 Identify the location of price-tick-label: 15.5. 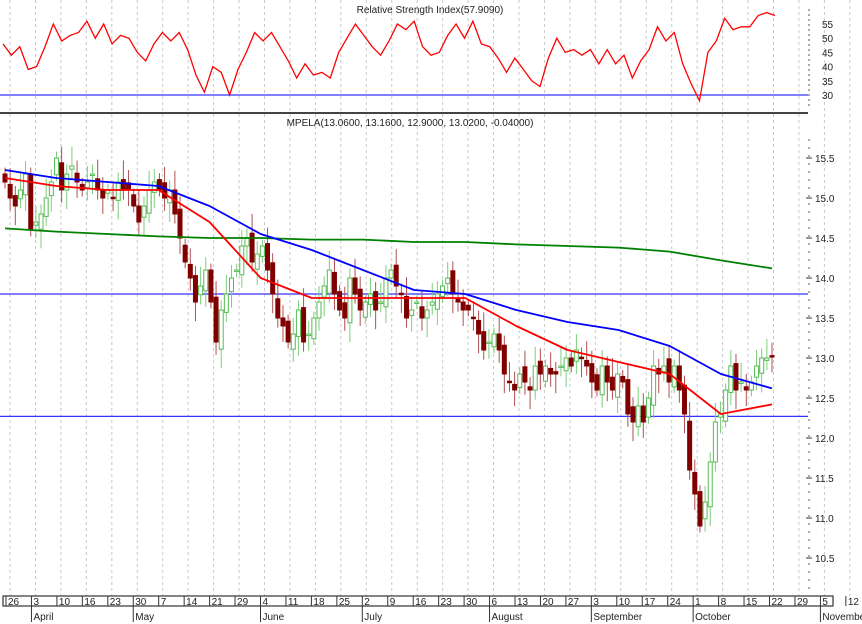
(825, 159).